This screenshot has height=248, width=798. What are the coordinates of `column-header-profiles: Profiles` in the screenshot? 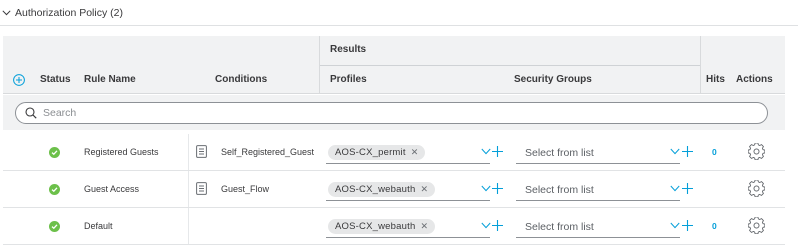 It's located at (348, 79).